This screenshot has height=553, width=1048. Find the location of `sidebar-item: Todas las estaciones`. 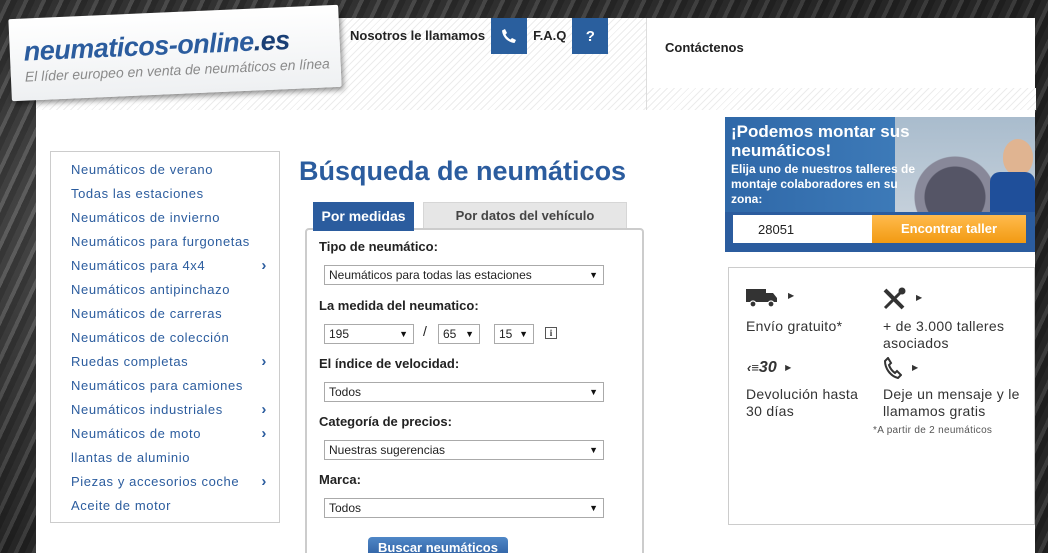

sidebar-item: Todas las estaciones is located at coordinates (165, 194).